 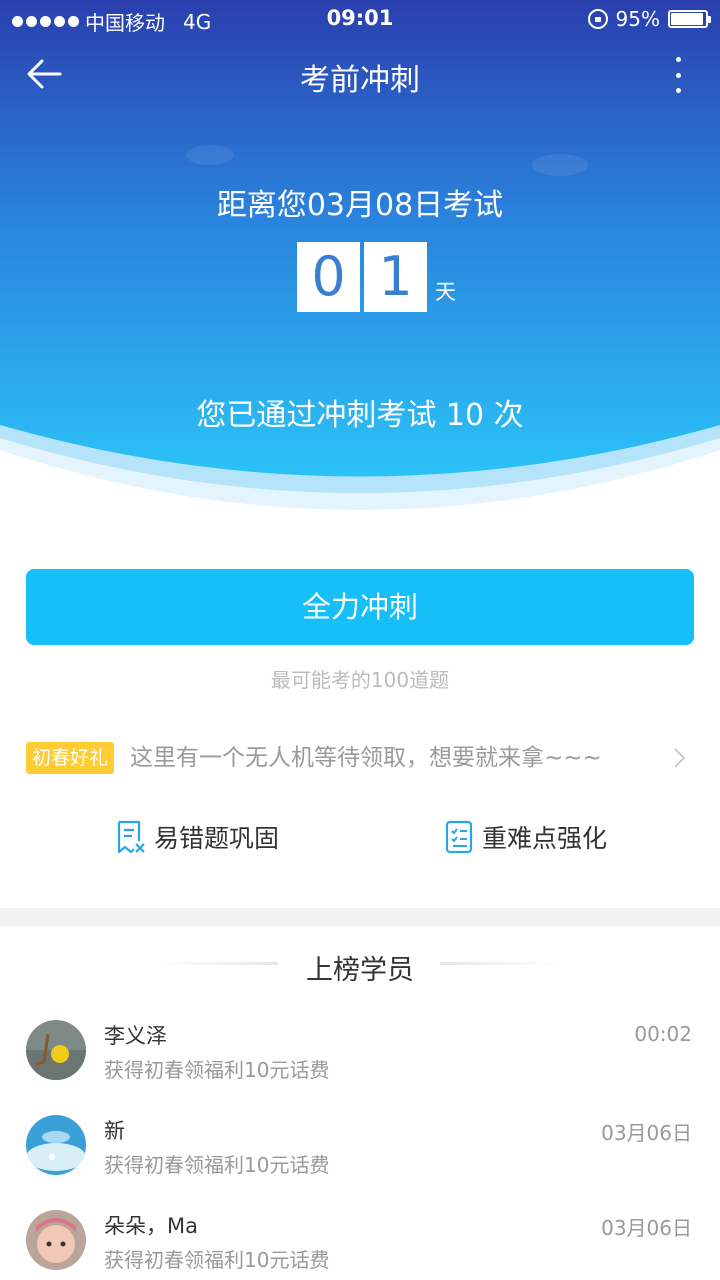 I want to click on countdown-unit: 天, so click(x=445, y=292).